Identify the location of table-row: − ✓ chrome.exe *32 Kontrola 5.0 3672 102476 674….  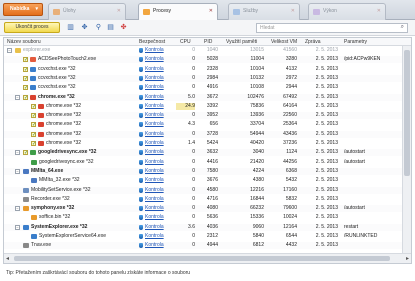
(203, 97).